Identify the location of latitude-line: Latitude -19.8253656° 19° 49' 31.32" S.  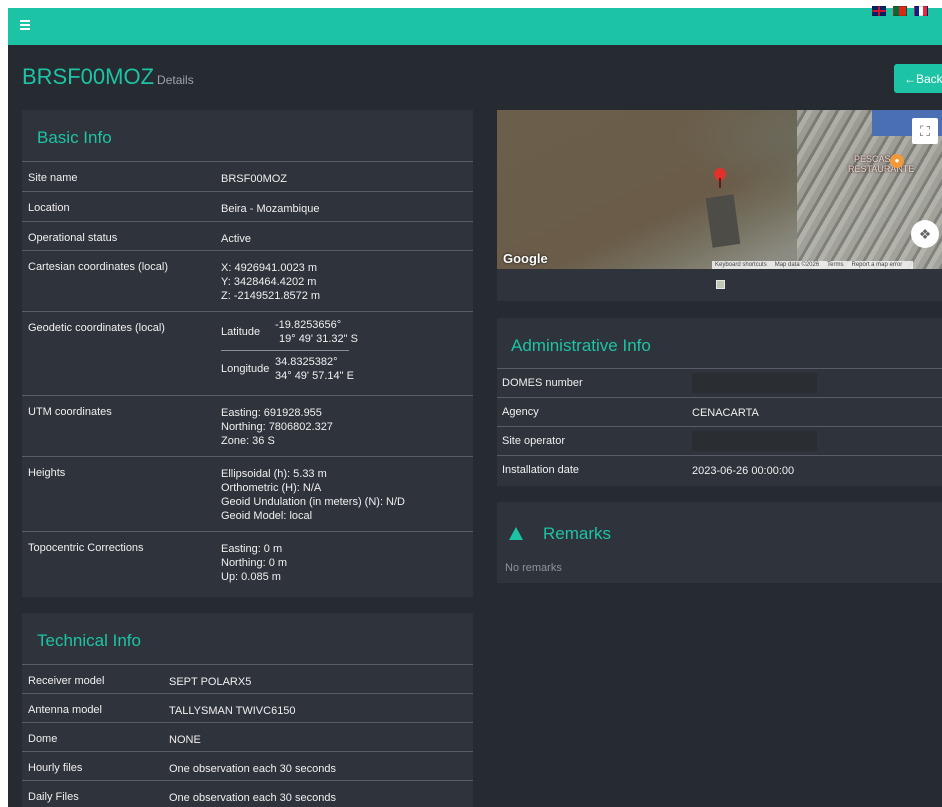
(289, 332).